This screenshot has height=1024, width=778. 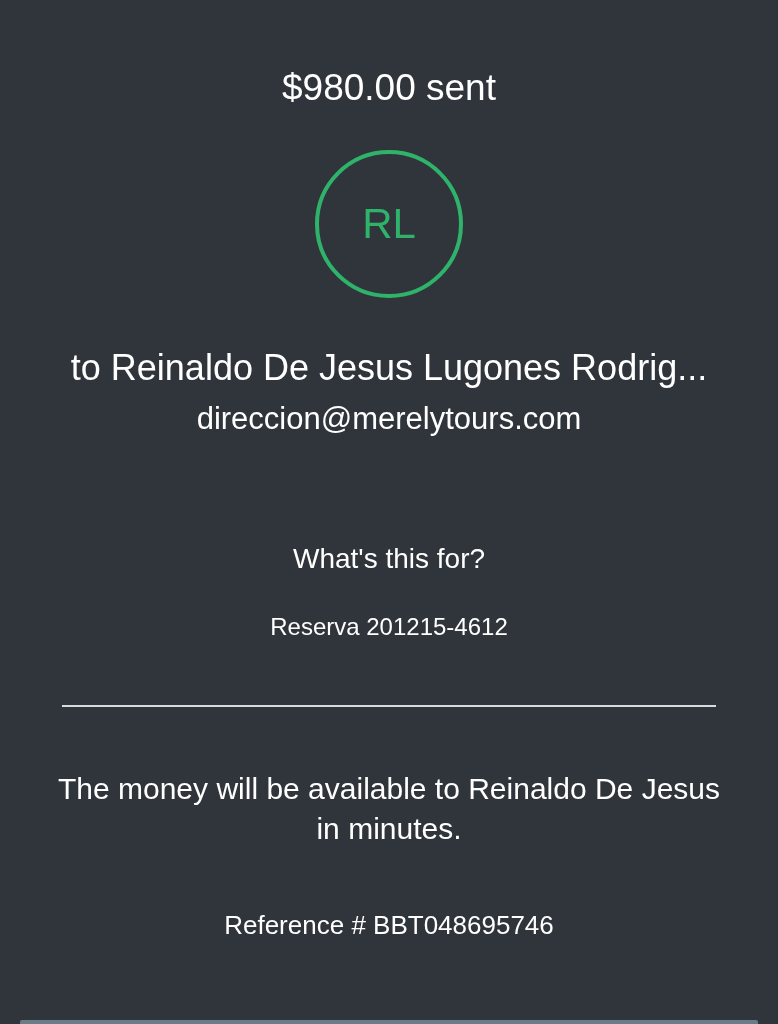 What do you see at coordinates (389, 559) in the screenshot?
I see `note-label: What's this for?` at bounding box center [389, 559].